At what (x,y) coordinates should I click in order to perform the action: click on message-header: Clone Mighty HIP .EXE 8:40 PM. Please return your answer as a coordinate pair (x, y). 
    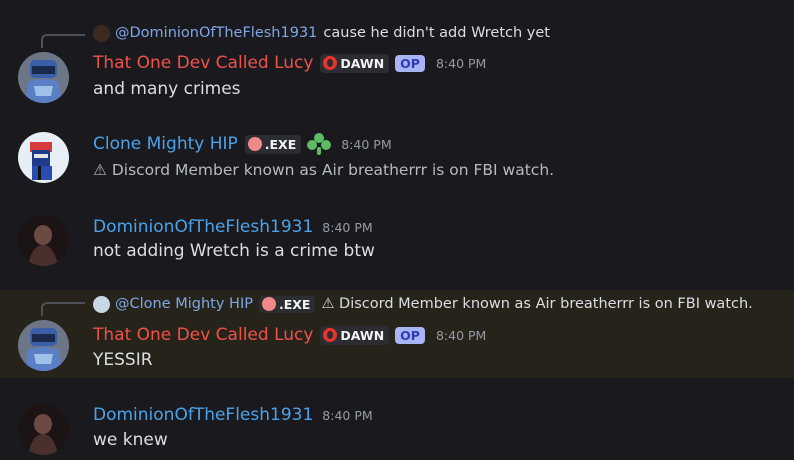
    Looking at the image, I should click on (242, 144).